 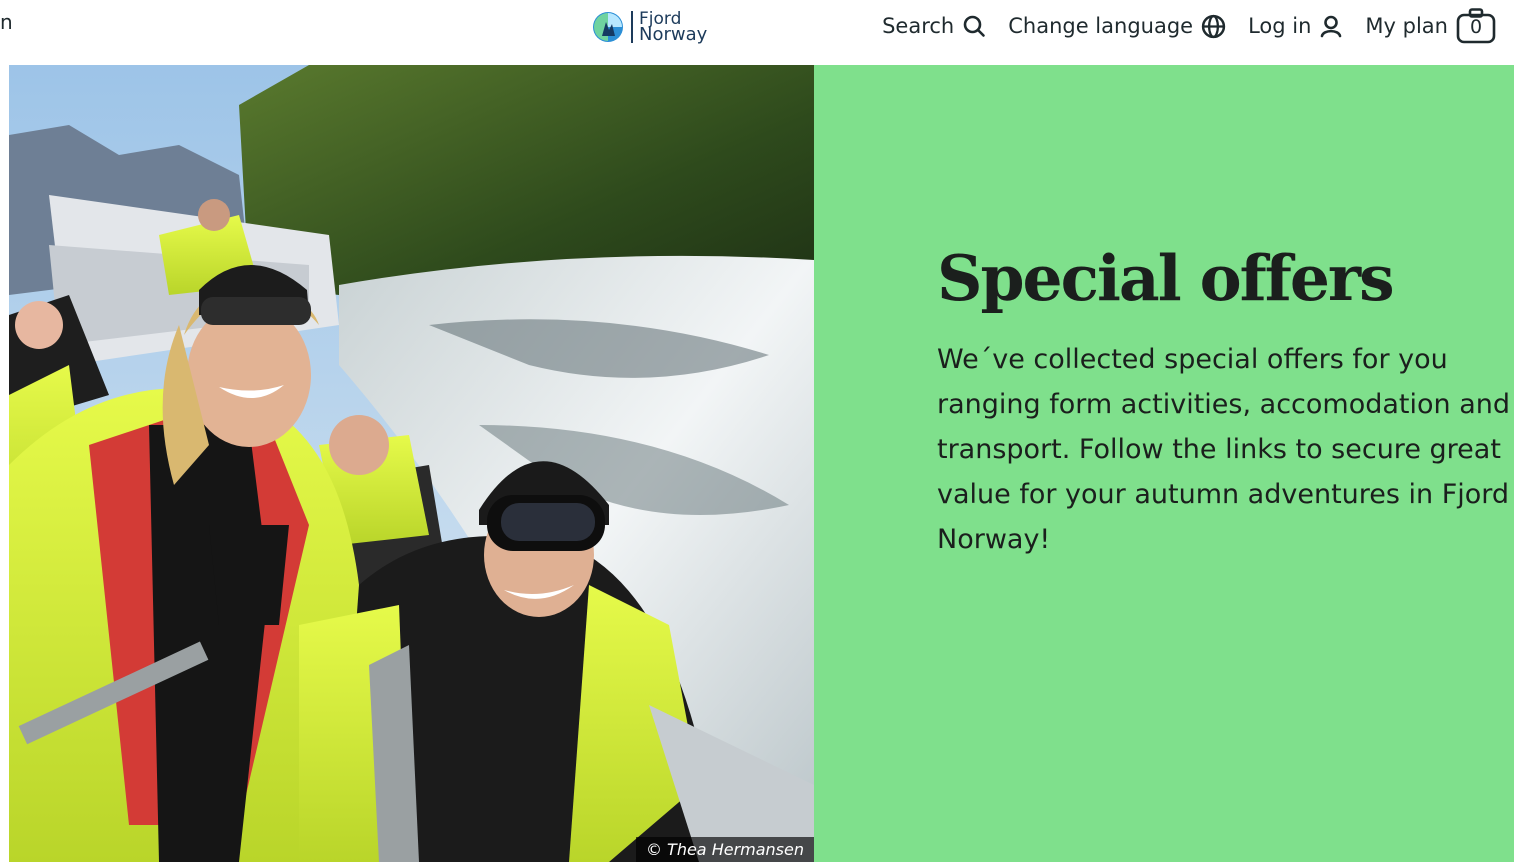 I want to click on site-logo: Fjord Norway, so click(x=649, y=27).